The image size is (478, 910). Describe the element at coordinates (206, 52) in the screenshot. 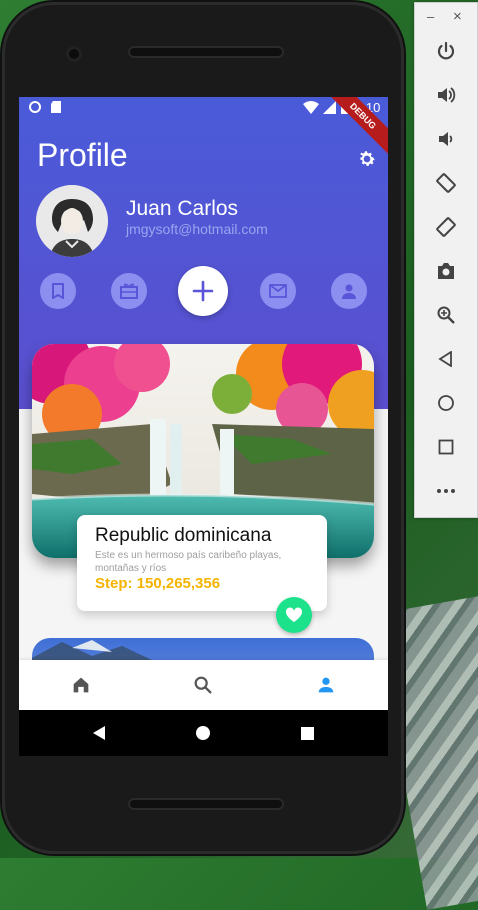

I see `top-speaker` at that location.